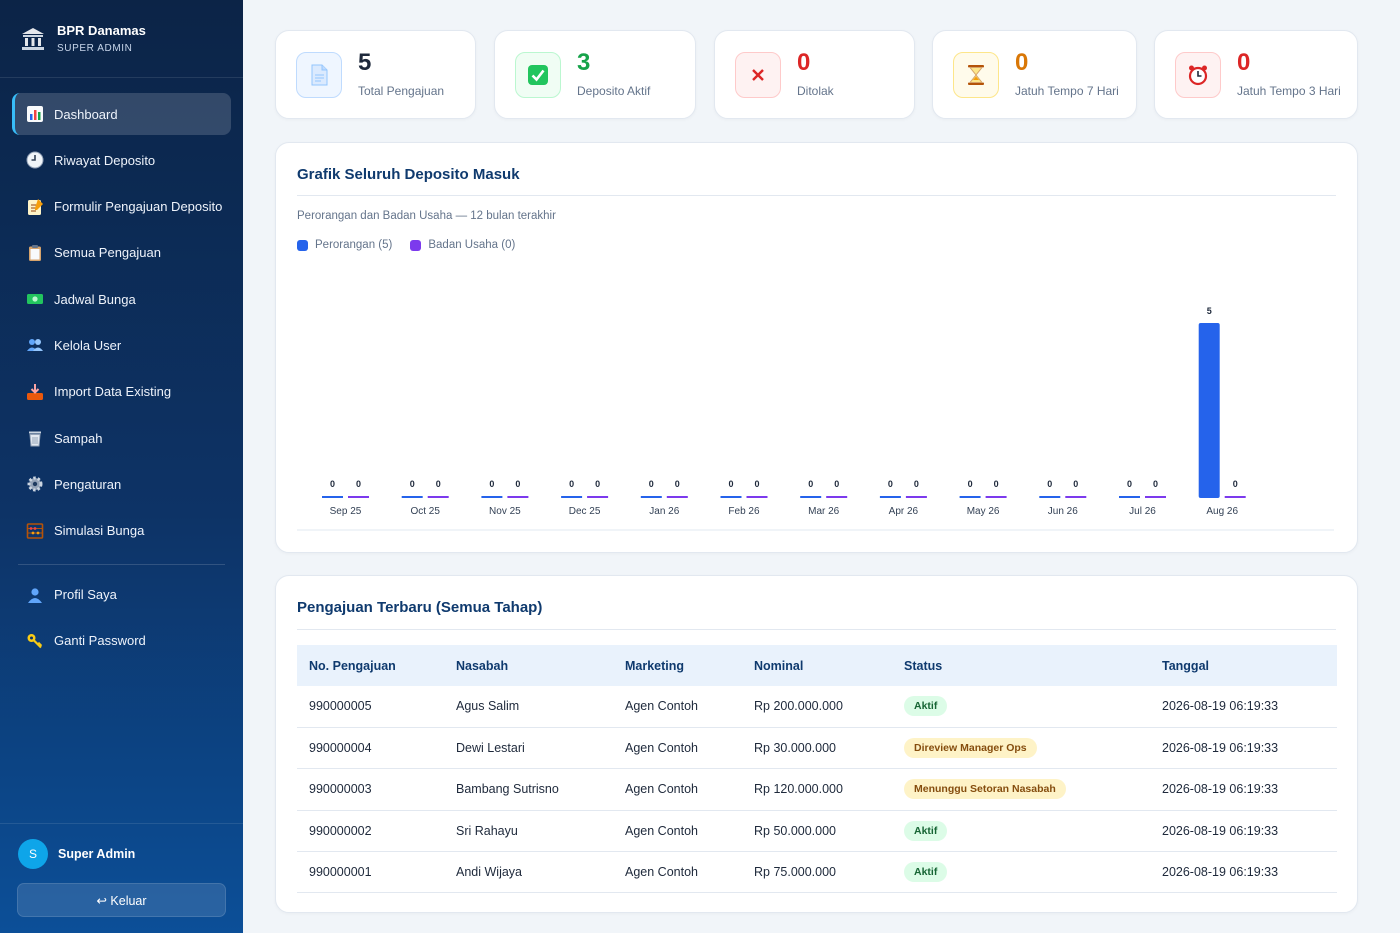 This screenshot has height=933, width=1400. I want to click on sidebar-item-simulasi-bunga: Simulasi Bunga, so click(121, 531).